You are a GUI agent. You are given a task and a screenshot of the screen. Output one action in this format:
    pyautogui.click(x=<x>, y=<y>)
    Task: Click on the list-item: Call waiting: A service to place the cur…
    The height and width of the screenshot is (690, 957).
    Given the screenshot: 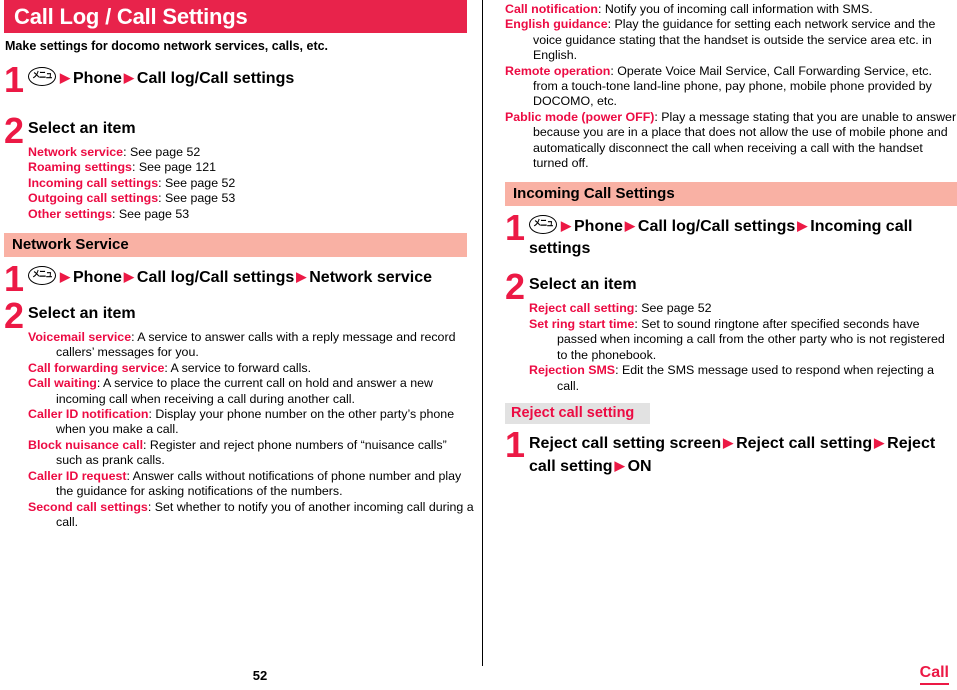 What is the action you would take?
    pyautogui.click(x=252, y=391)
    